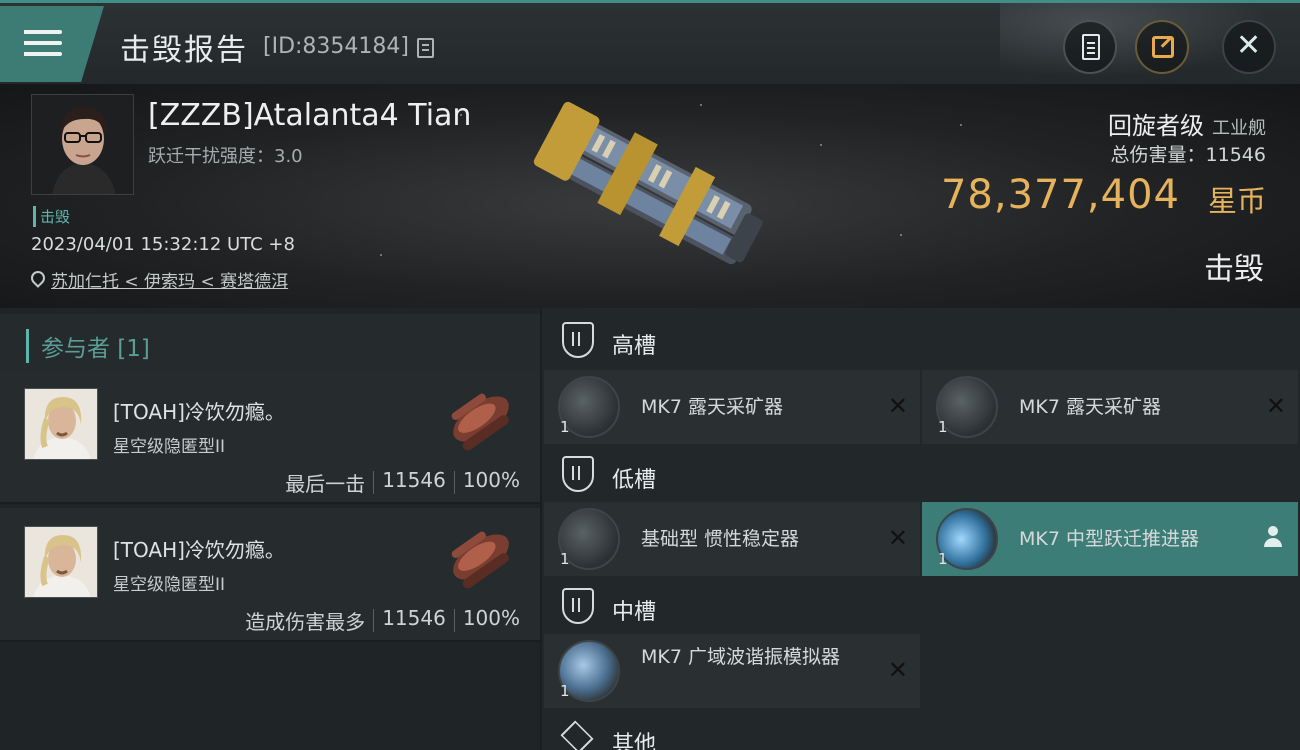 This screenshot has height=750, width=1300. I want to click on module-item-dropped: 1 MK7 中型跃迁推进器, so click(1110, 539).